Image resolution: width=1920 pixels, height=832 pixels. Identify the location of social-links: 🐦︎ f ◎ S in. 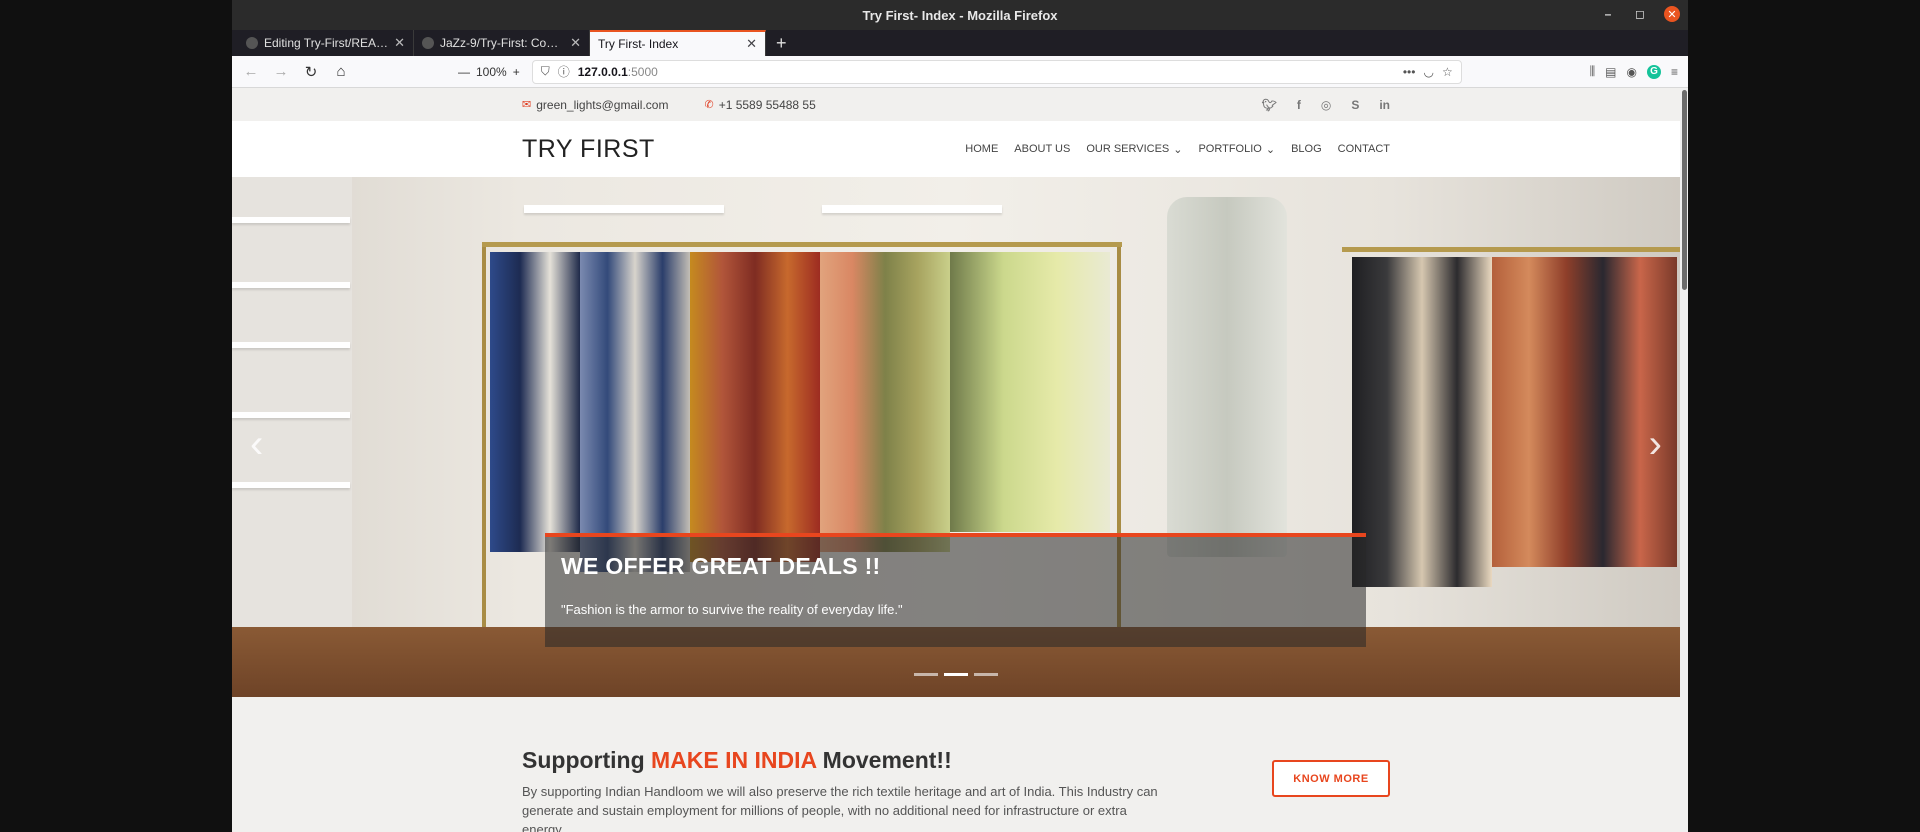
(1326, 105).